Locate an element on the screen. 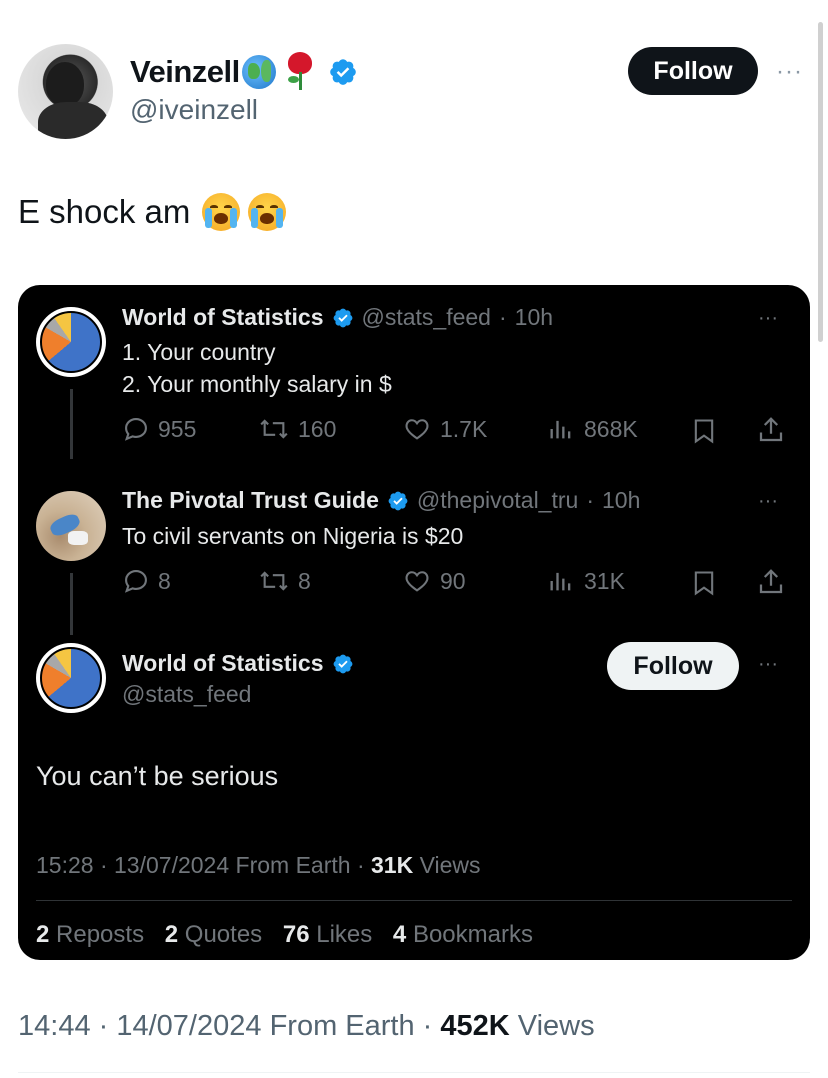  thread-1-author-name: World of Statistics is located at coordinates (223, 317).